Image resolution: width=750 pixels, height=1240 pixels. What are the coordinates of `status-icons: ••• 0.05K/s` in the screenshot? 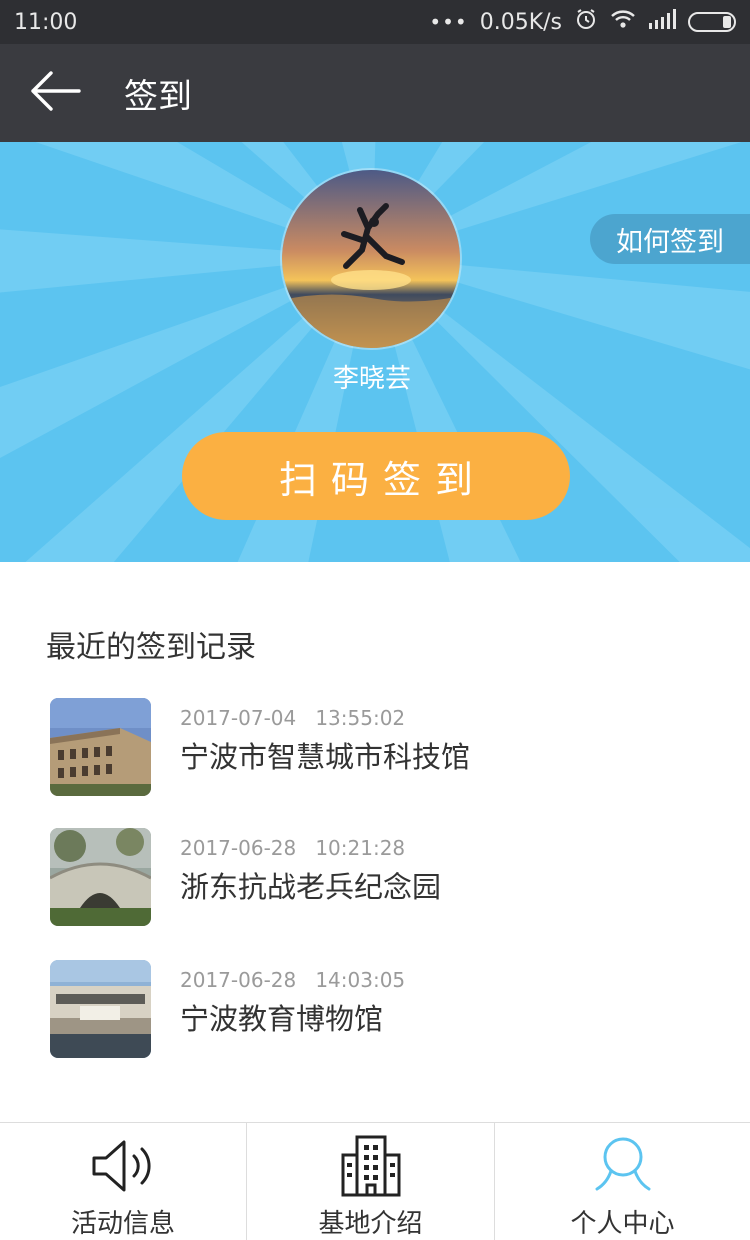 It's located at (582, 22).